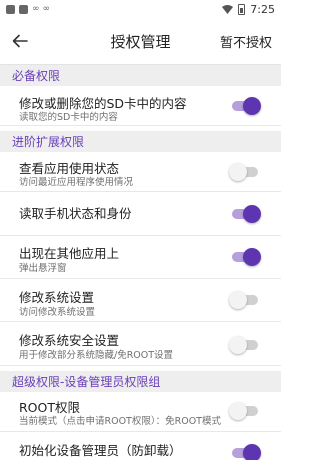  I want to click on permission-subtitle: 访问修改系统设置, so click(57, 312).